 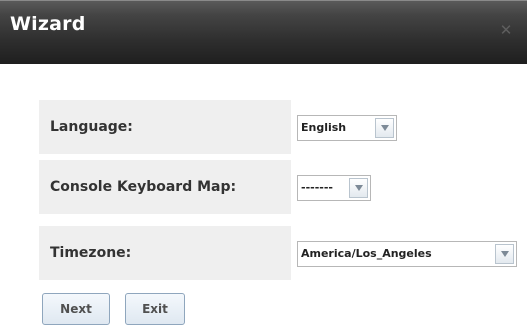 I want to click on language-select-value: English, so click(x=324, y=127).